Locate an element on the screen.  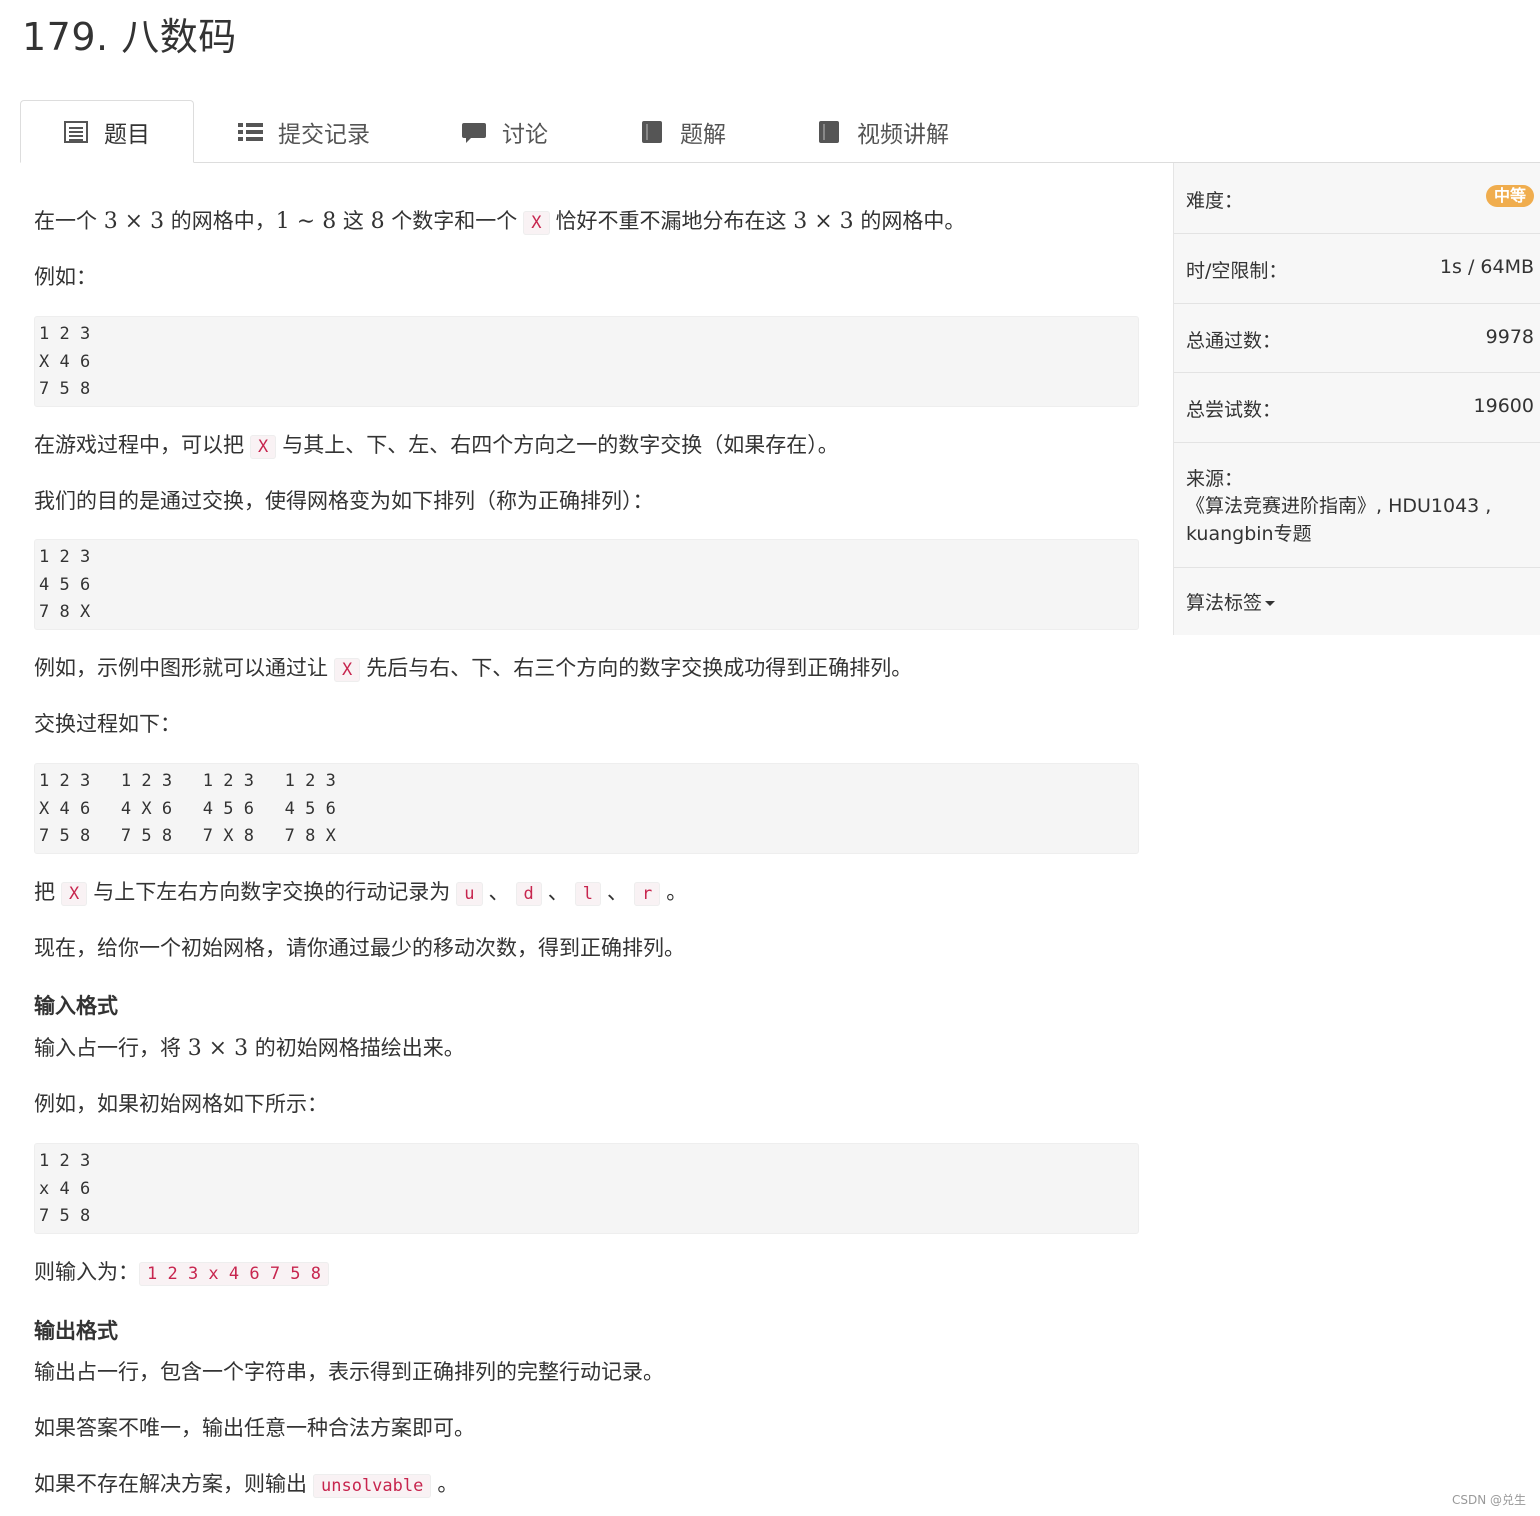
statement-paragraph: 现在，给你一个初始网格，请你通过最少的移动次数，得到正确排列。 is located at coordinates (359, 948).